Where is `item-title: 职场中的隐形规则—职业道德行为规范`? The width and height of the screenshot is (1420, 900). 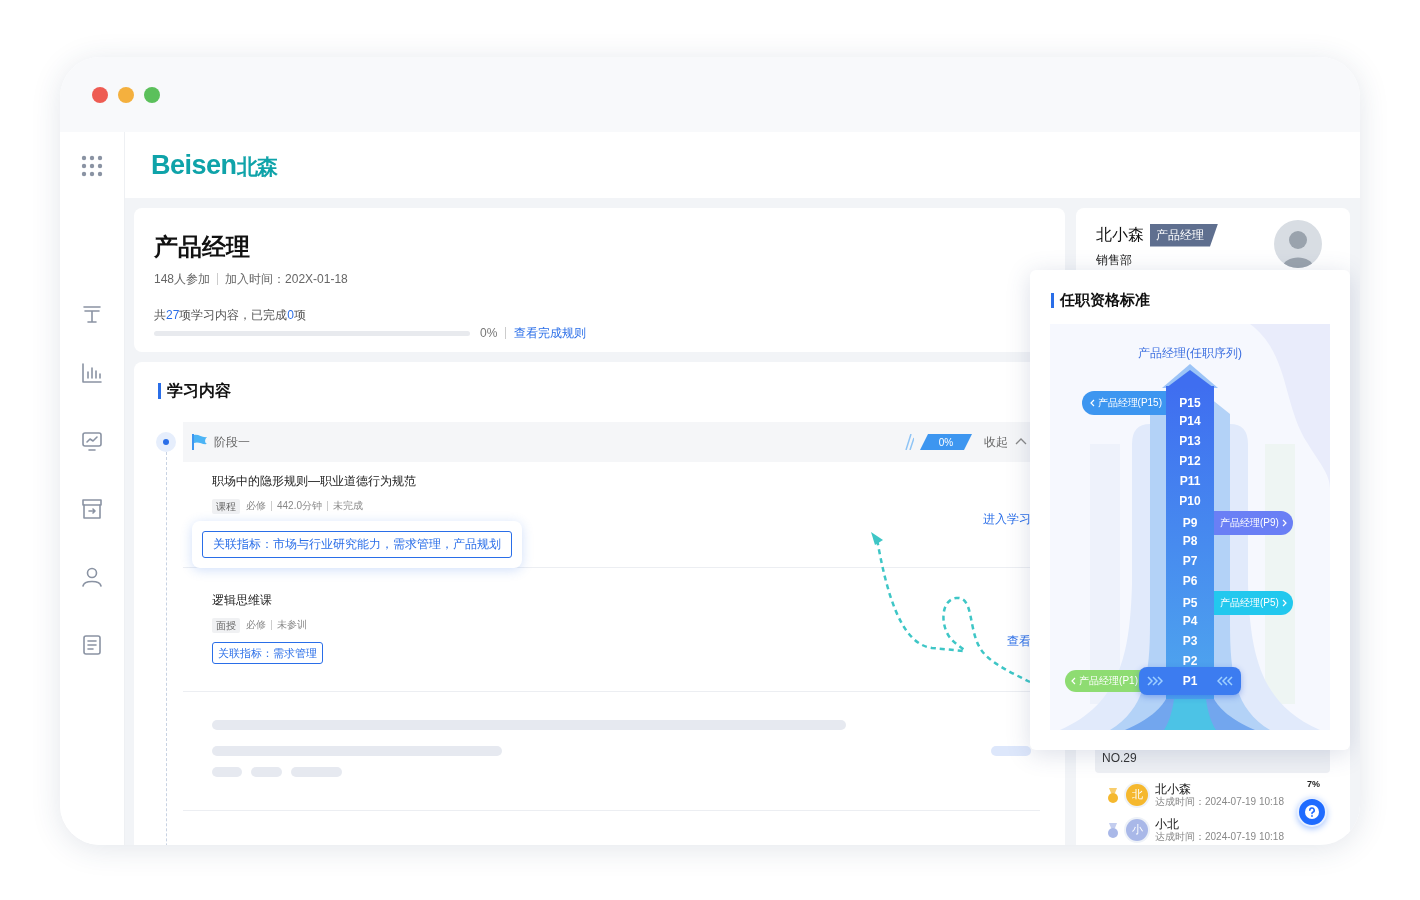 item-title: 职场中的隐形规则—职业道德行为规范 is located at coordinates (314, 481).